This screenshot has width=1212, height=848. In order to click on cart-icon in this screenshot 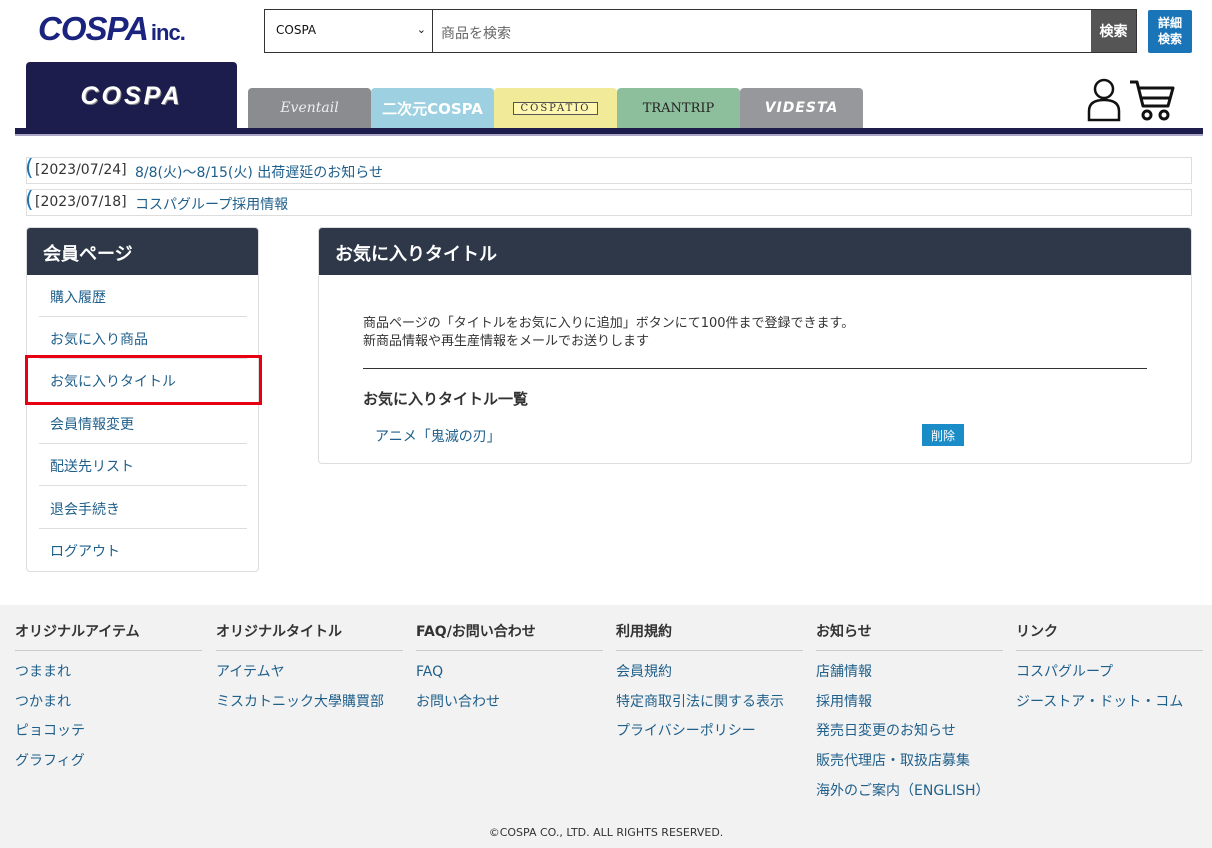, I will do `click(1152, 102)`.